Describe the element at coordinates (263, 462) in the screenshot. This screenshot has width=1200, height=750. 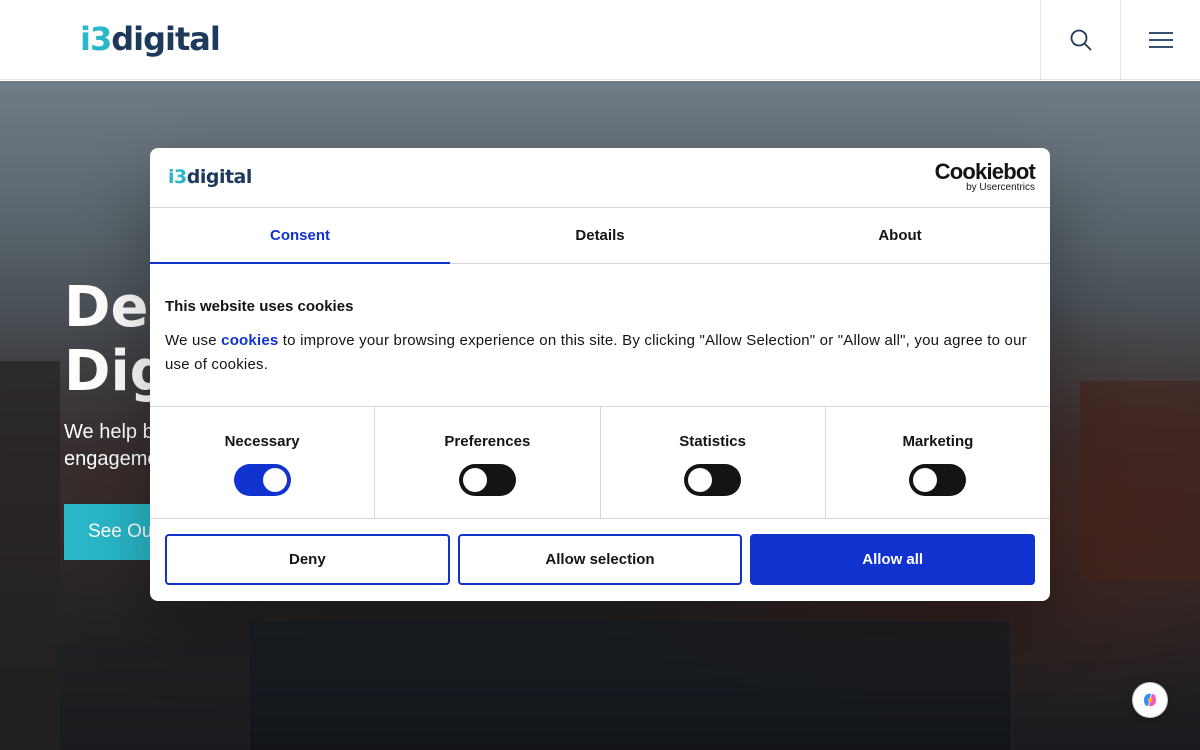
I see `category-necessary: Necessary` at that location.